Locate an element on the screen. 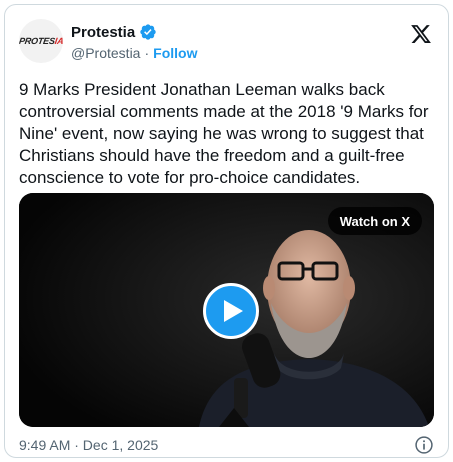 Image resolution: width=453 pixels, height=462 pixels. x-logo-icon is located at coordinates (421, 34).